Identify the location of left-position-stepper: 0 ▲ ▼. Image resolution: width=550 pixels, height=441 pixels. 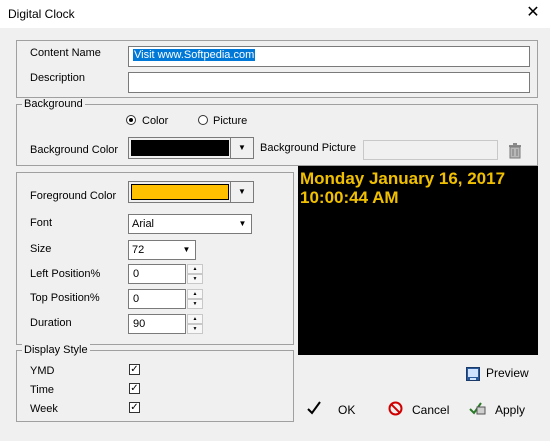
(166, 274).